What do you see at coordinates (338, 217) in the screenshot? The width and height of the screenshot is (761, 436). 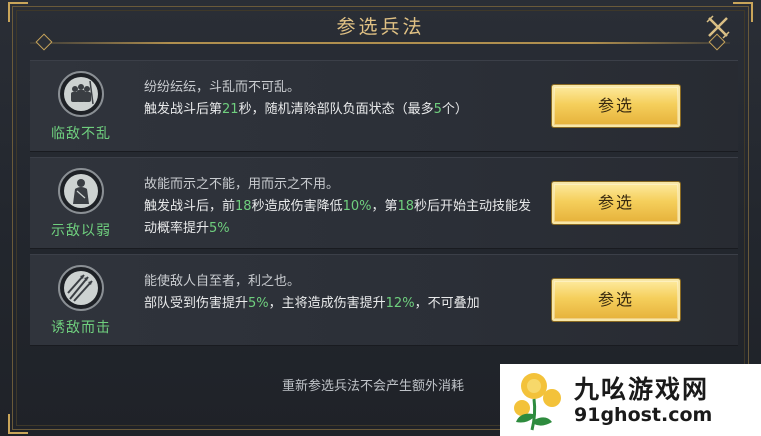 I see `tactic-effect: 触发战斗后，前18秒造成伤害降低10%，第18秒后开始主动技能发动概率提升5%` at bounding box center [338, 217].